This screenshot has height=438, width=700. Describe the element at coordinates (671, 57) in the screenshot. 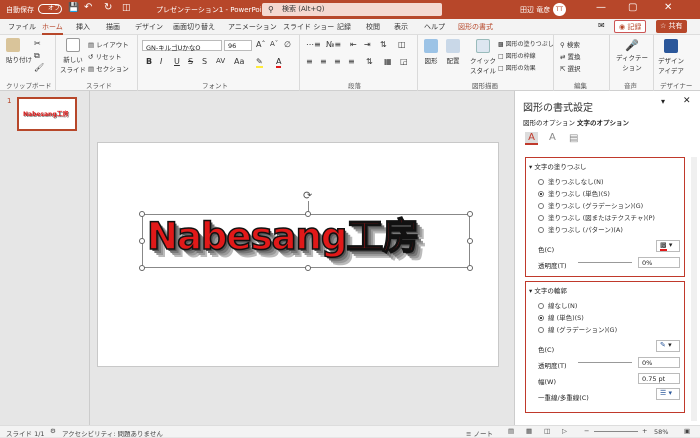

I see `design-ideas-button: デザイン アイデア` at that location.